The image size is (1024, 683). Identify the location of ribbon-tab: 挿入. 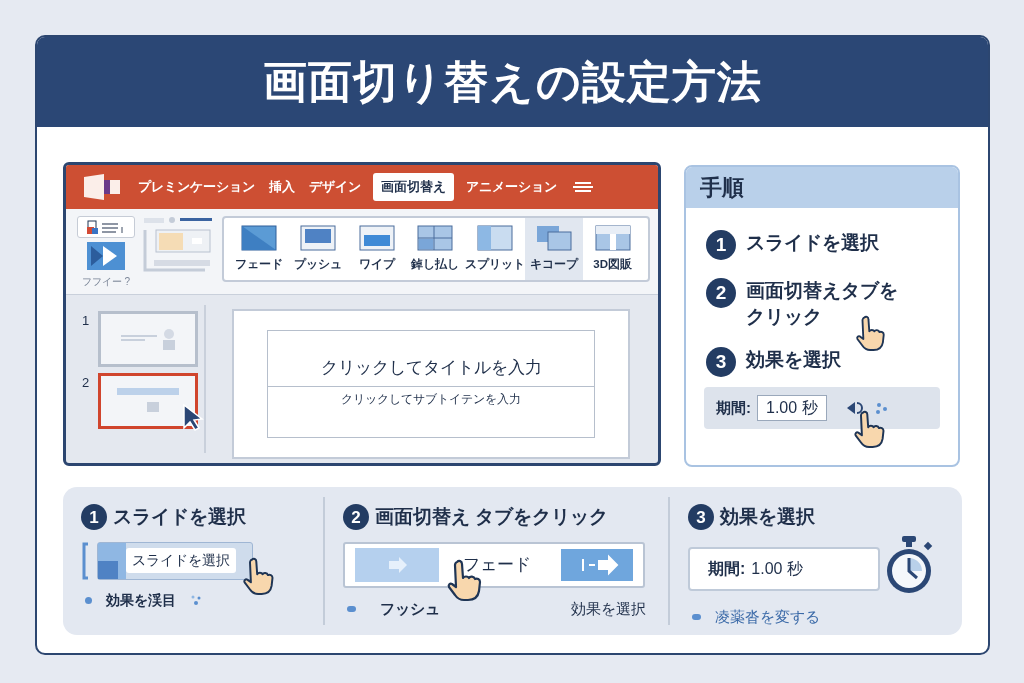
(282, 187).